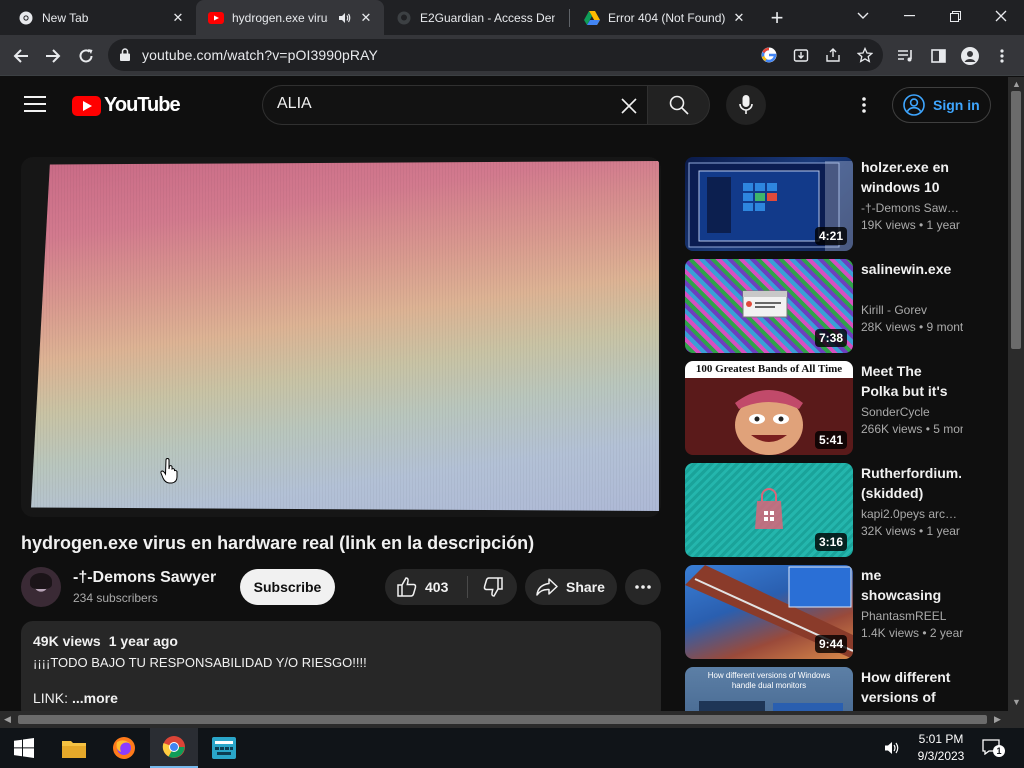 The width and height of the screenshot is (1024, 768). What do you see at coordinates (769, 510) in the screenshot?
I see `video-thumbnail: 3:16` at bounding box center [769, 510].